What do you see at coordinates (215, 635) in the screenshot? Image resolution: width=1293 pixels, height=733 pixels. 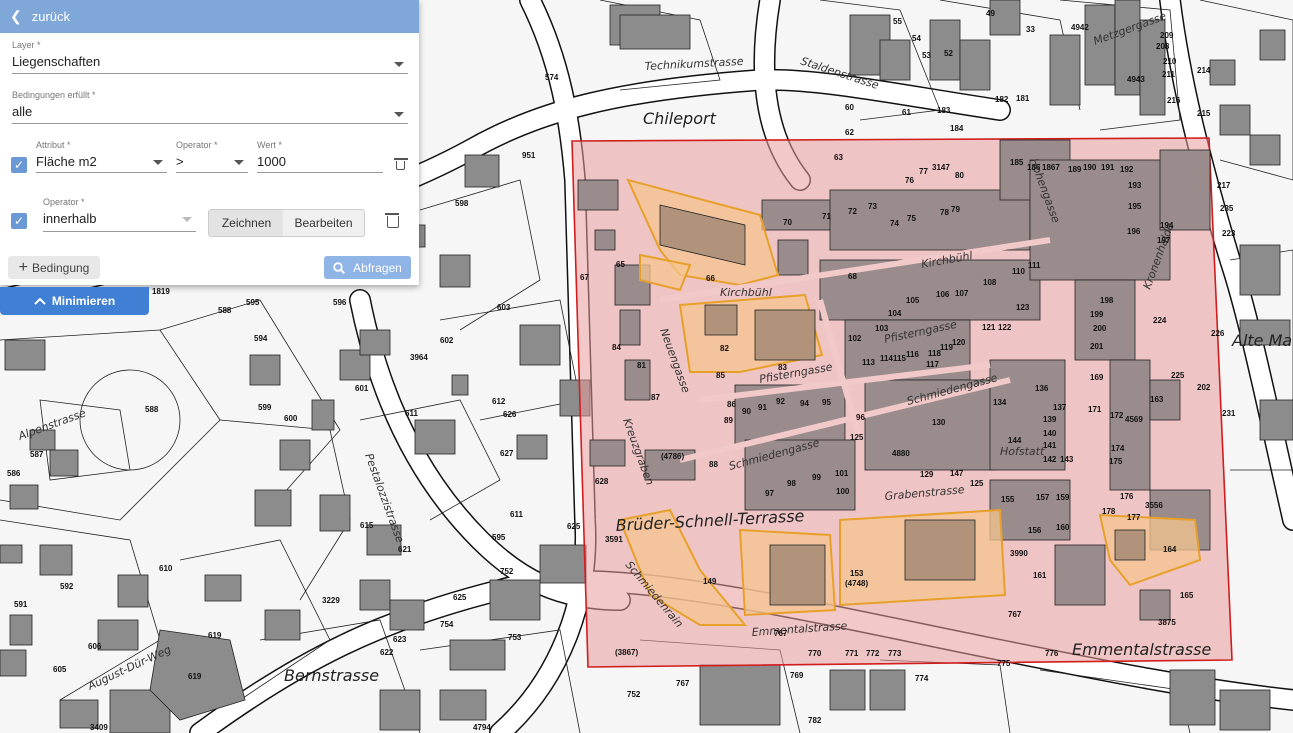 I see `svg-text: 619` at bounding box center [215, 635].